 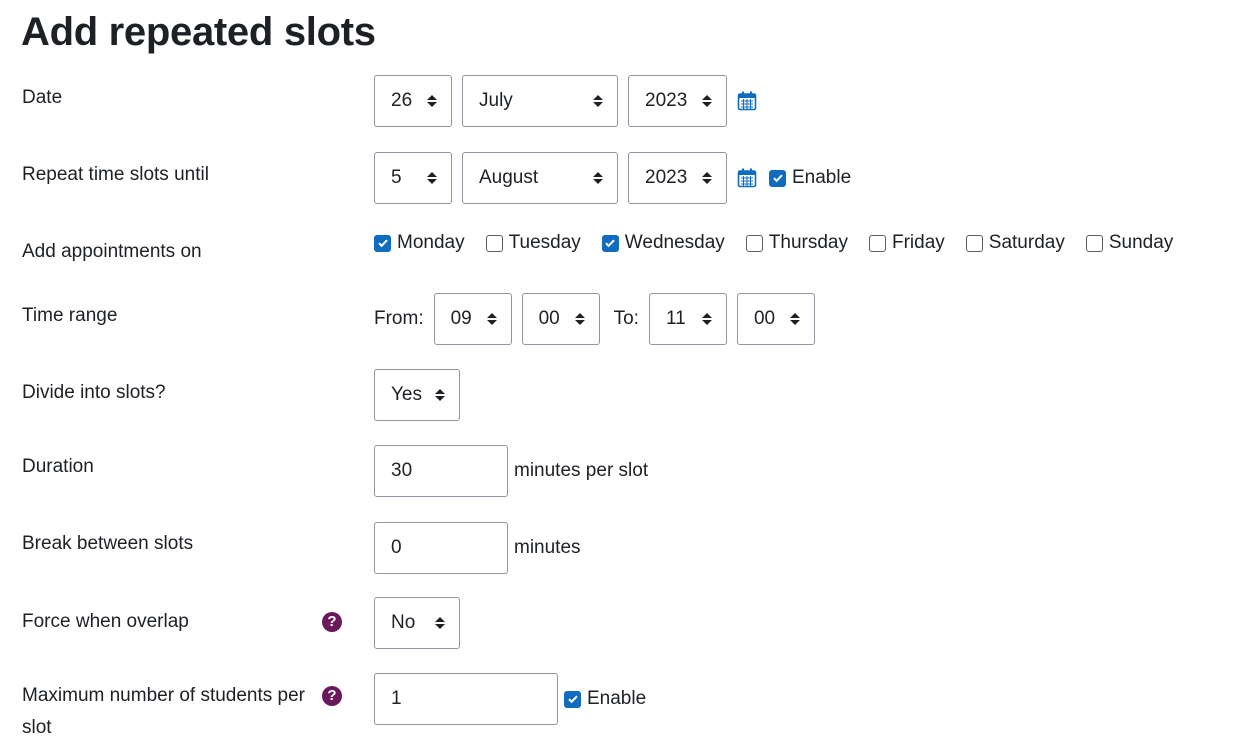 What do you see at coordinates (764, 318) in the screenshot?
I see `to-minute-value: 00` at bounding box center [764, 318].